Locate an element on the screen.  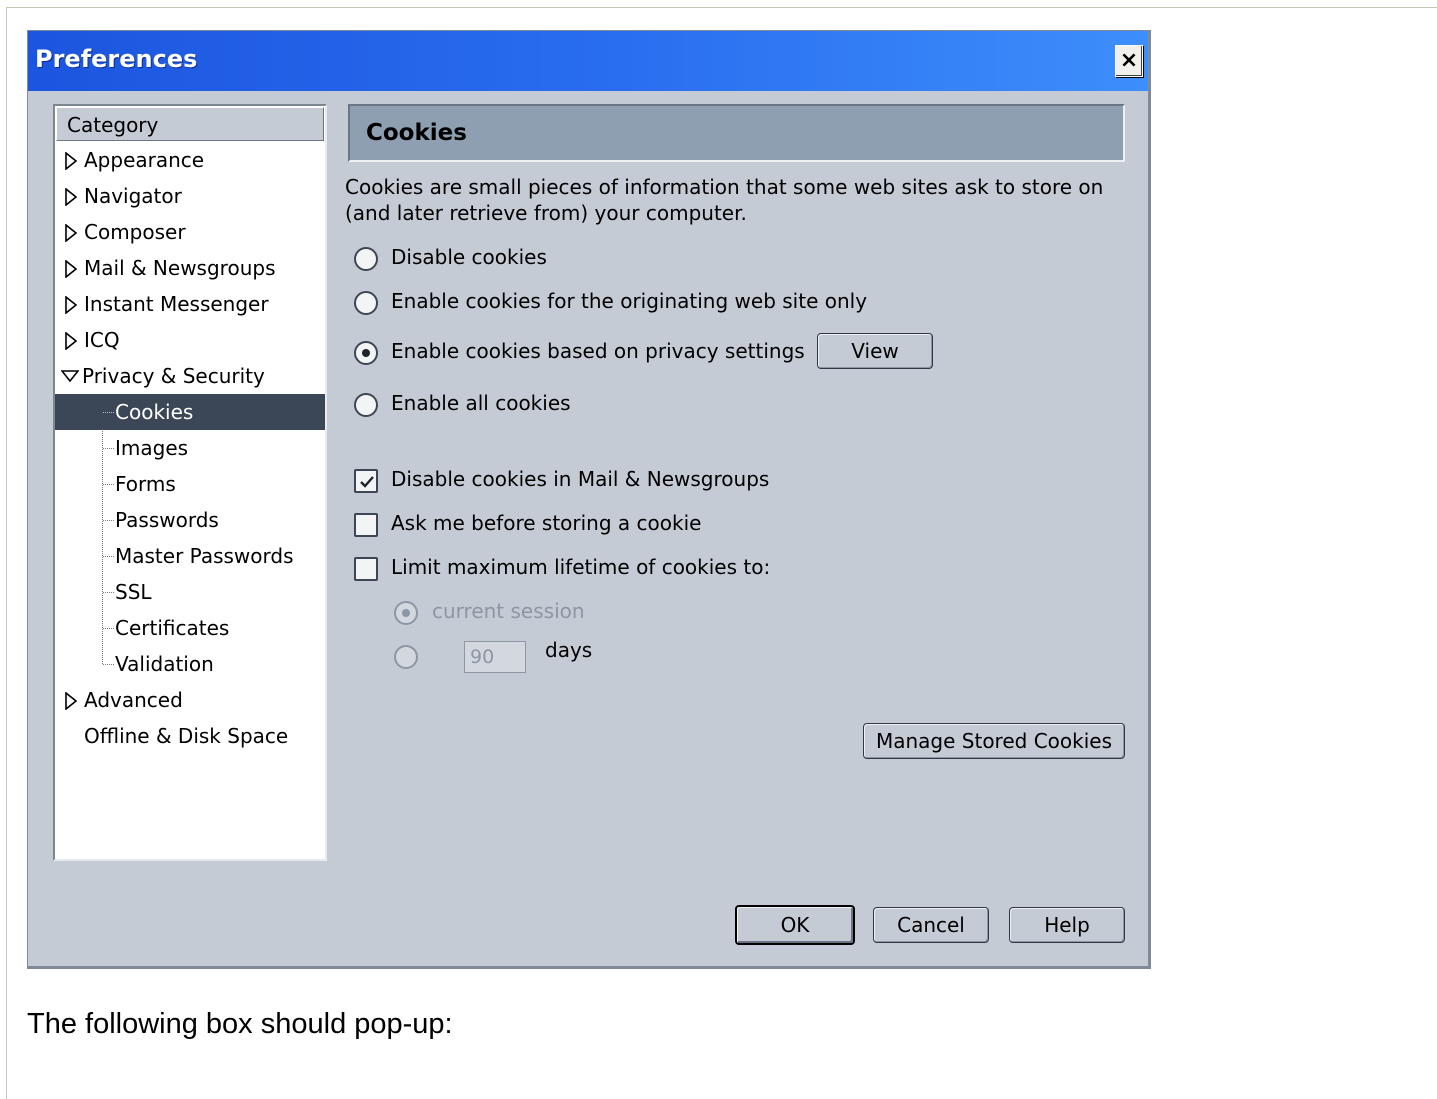
tree-item-label: Navigator is located at coordinates (133, 196).